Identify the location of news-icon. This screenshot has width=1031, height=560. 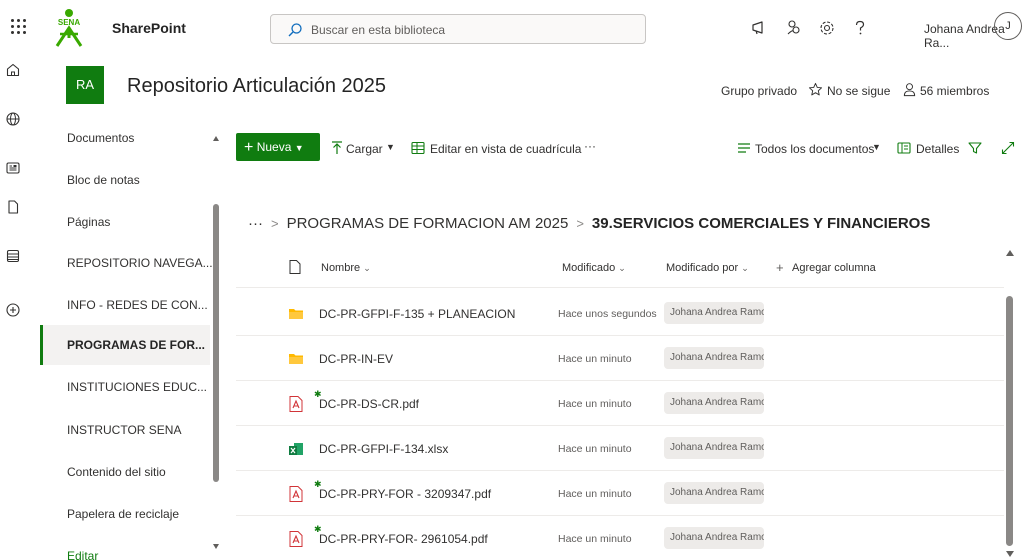
(13, 168).